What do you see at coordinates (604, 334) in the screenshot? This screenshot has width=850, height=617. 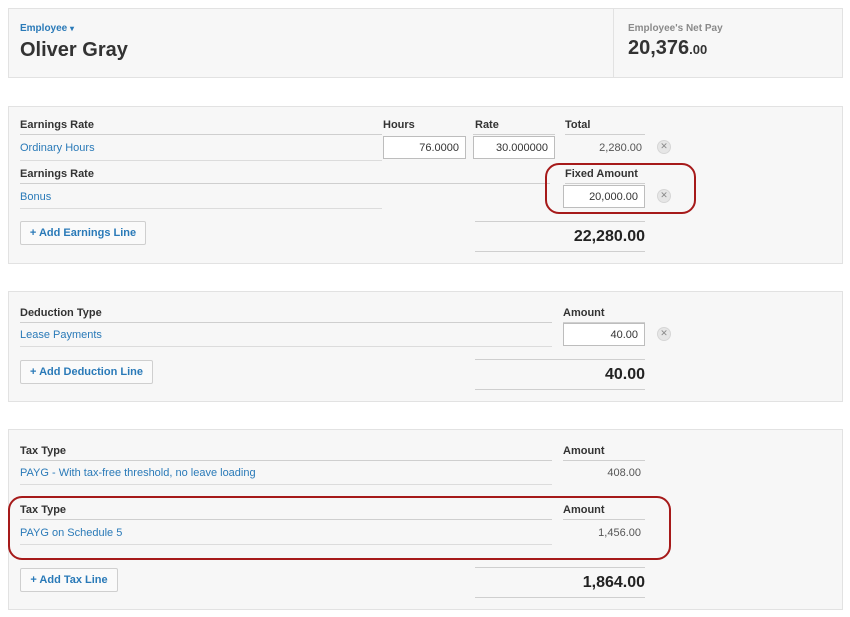 I see `deduction-amount-input: 40.00` at bounding box center [604, 334].